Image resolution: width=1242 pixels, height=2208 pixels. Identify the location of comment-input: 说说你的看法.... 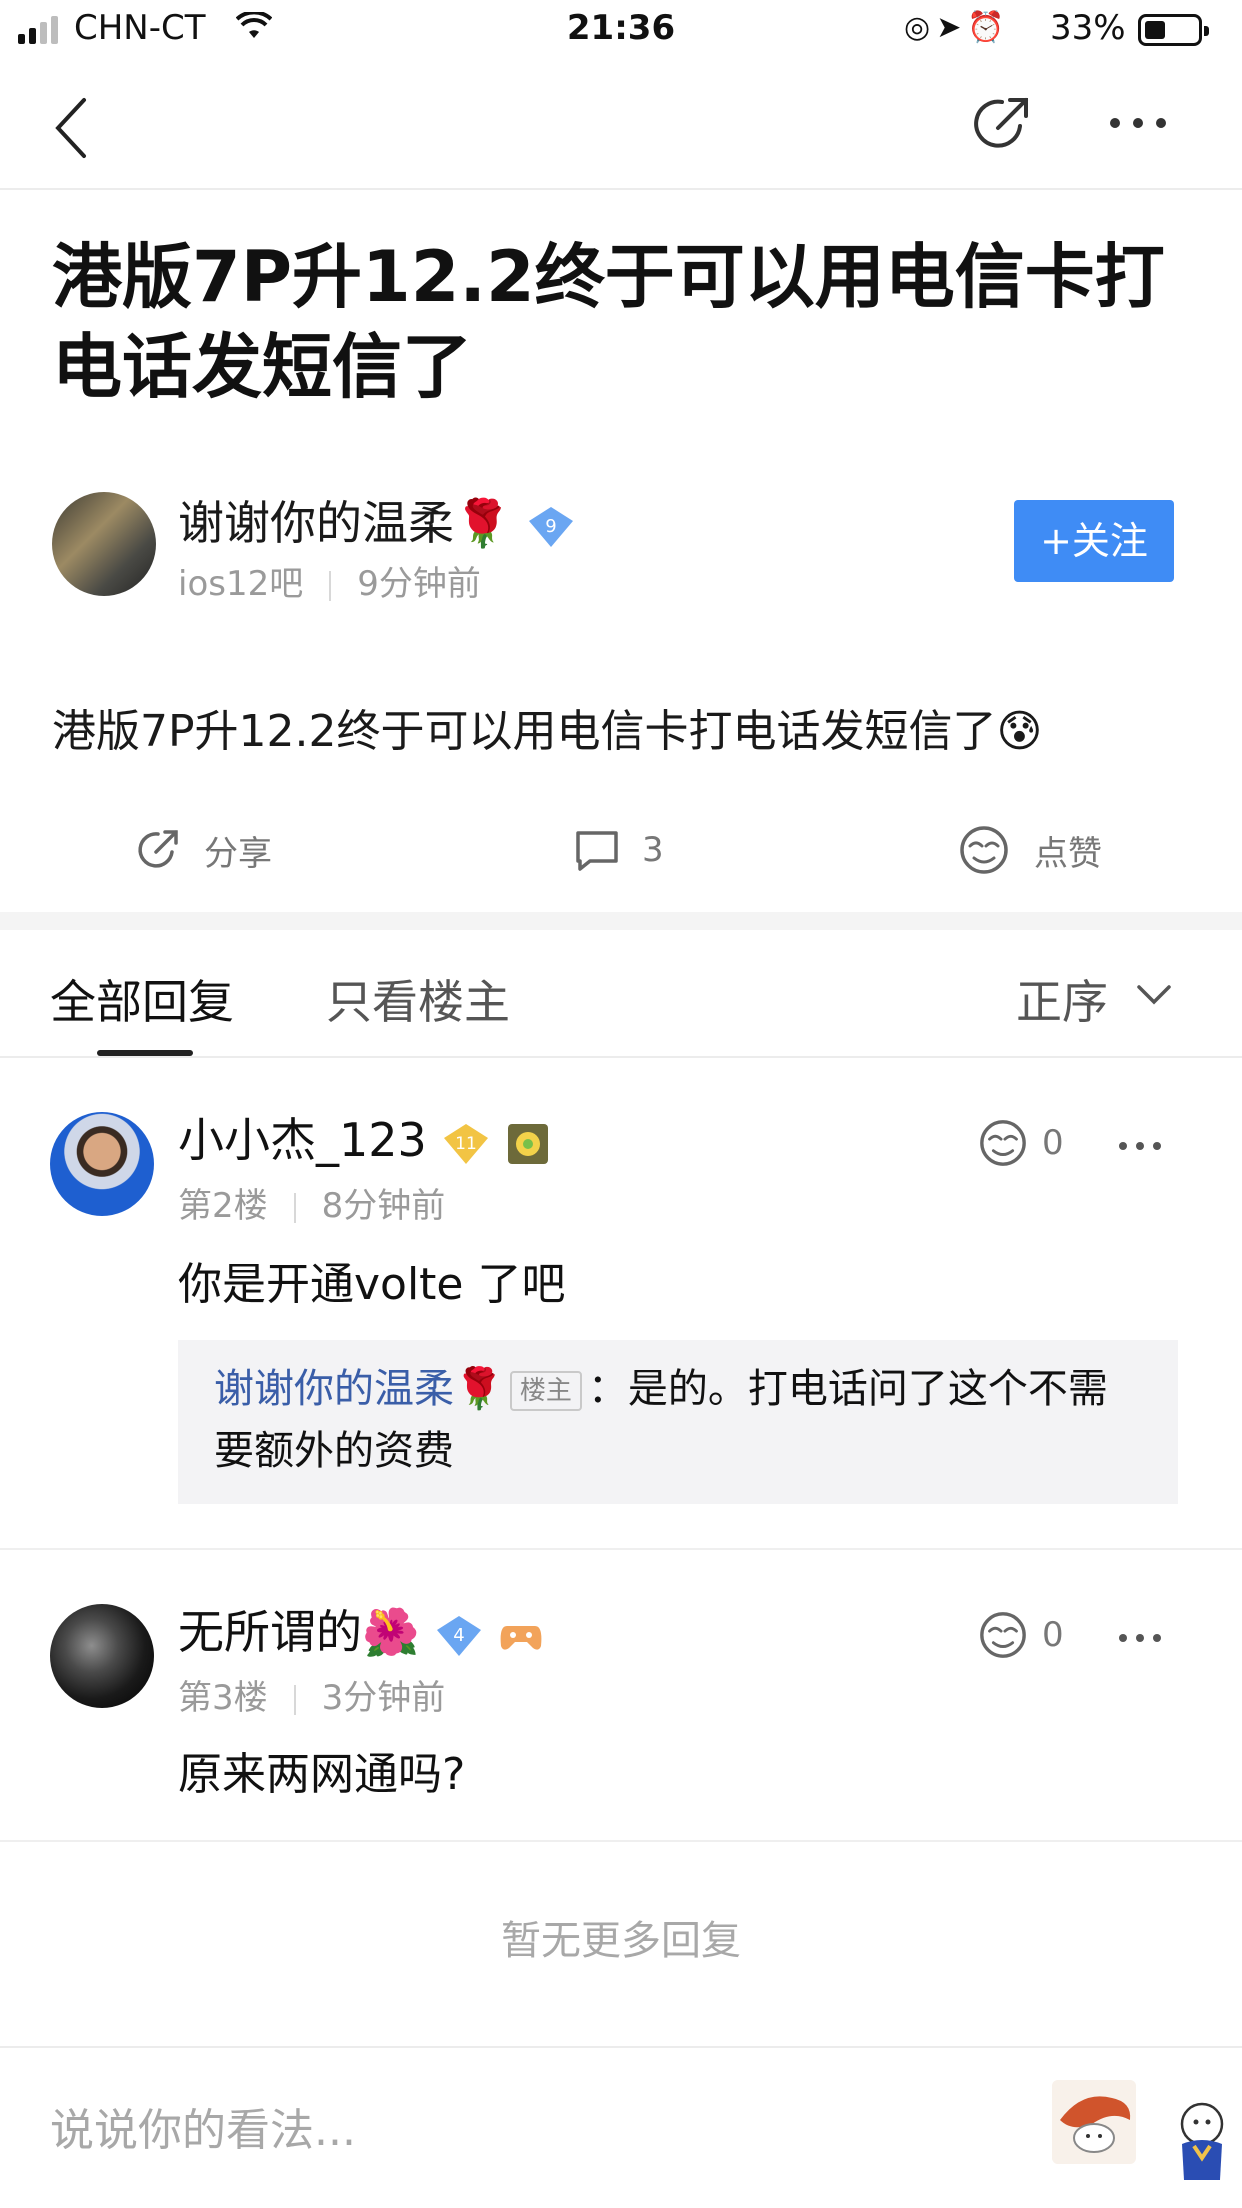
(203, 2126).